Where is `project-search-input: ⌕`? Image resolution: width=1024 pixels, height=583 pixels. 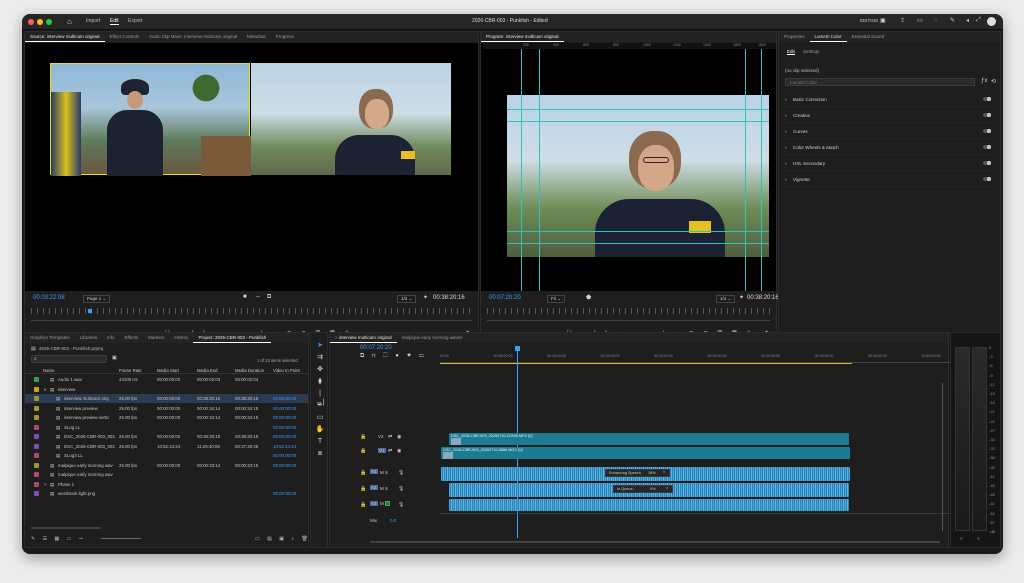 project-search-input: ⌕ is located at coordinates (69, 359).